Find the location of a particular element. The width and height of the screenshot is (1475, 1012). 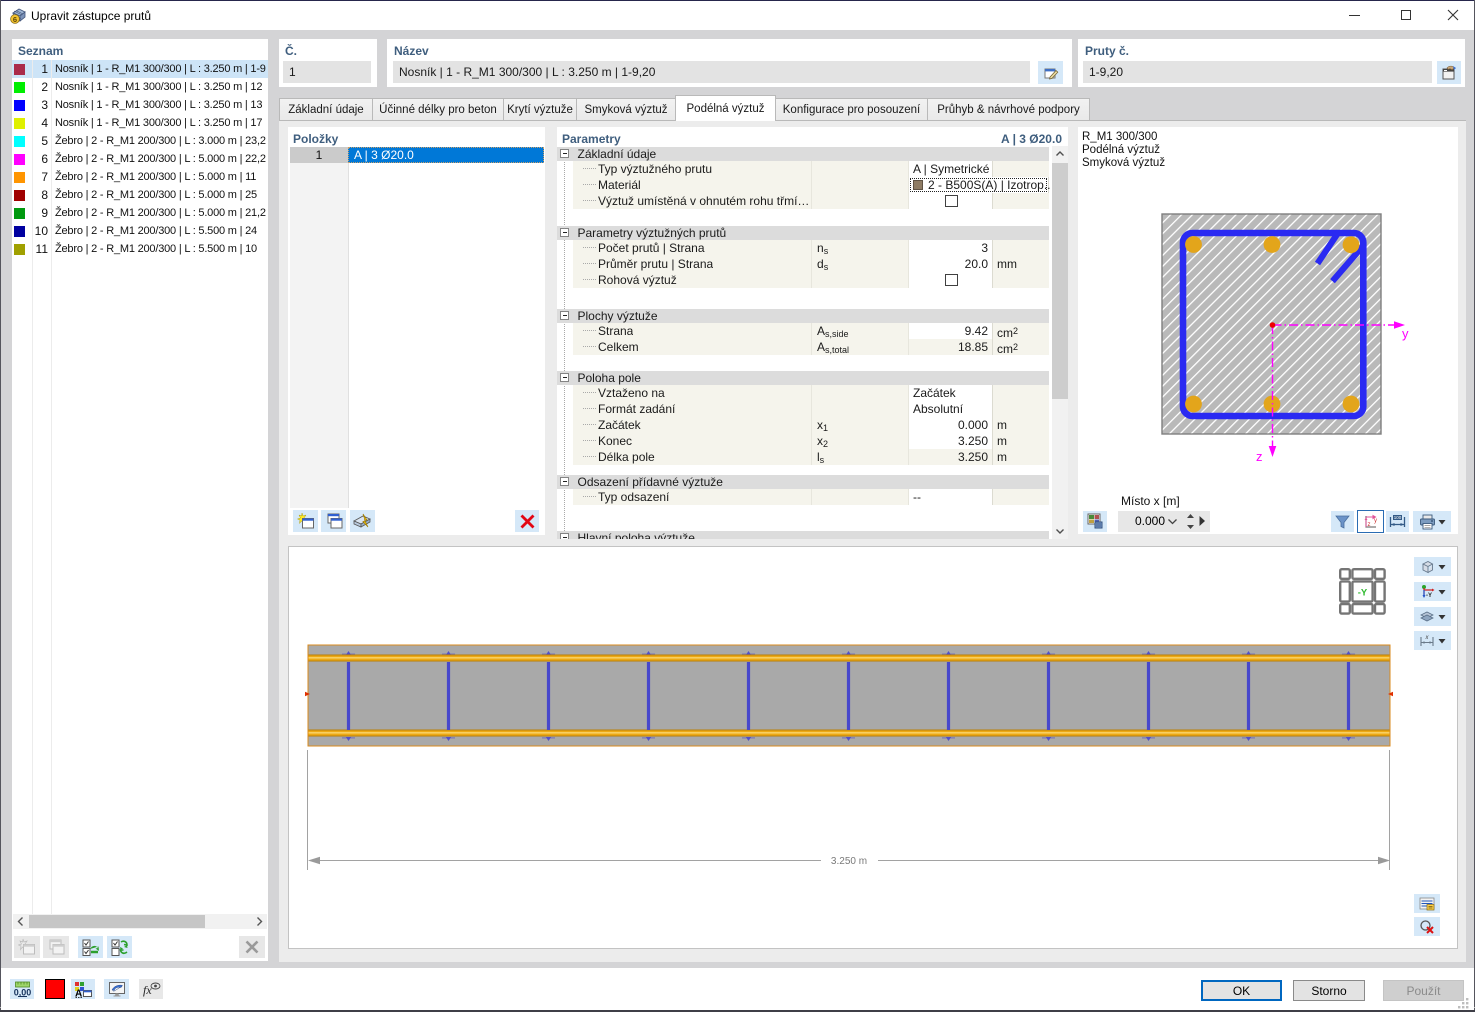

svg-text: A is located at coordinates (78, 993).